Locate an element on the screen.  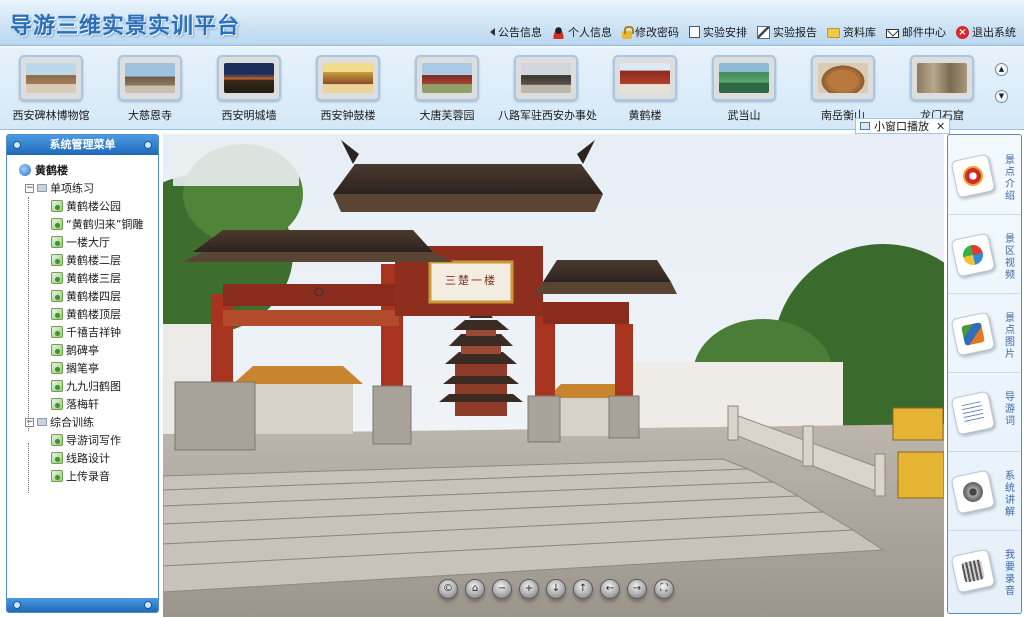
nav-notice: 公告信息 is located at coordinates (516, 32).